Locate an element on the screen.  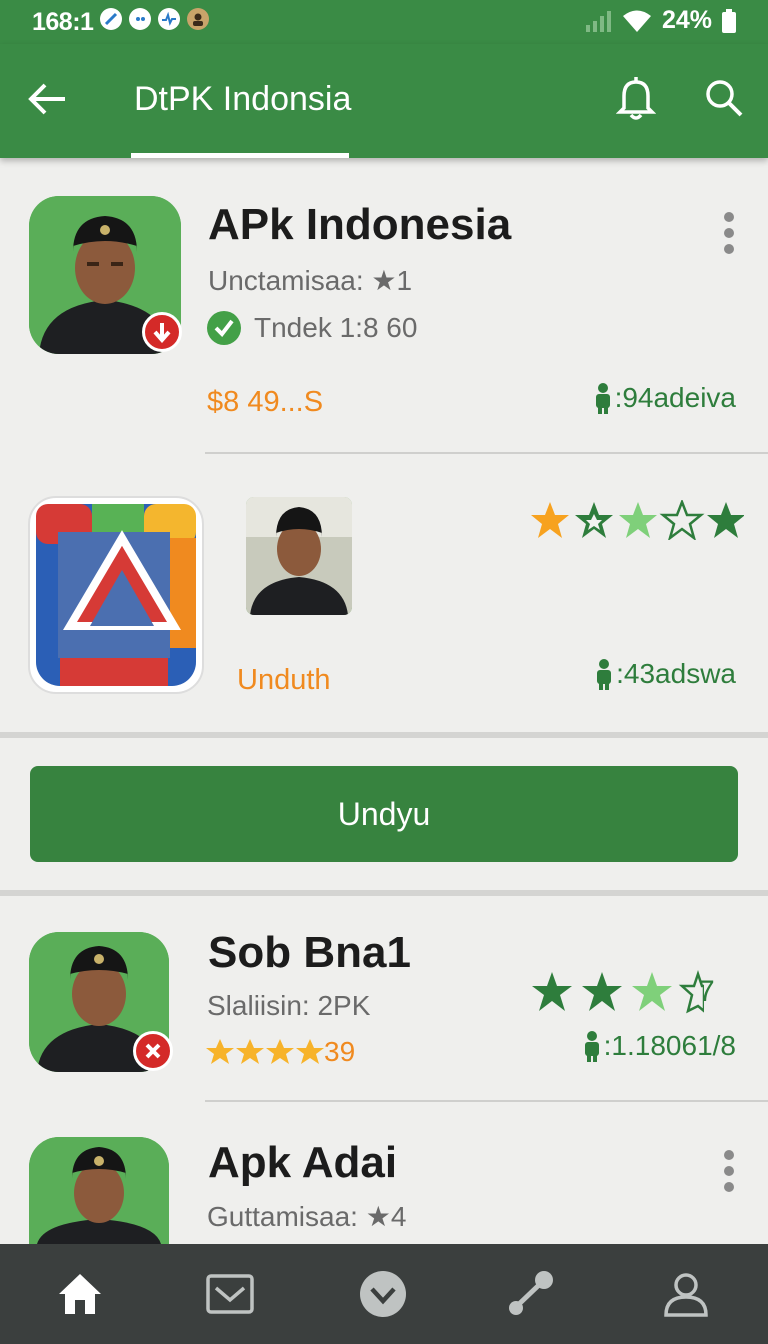
download-count: :43adswa is located at coordinates (665, 674).